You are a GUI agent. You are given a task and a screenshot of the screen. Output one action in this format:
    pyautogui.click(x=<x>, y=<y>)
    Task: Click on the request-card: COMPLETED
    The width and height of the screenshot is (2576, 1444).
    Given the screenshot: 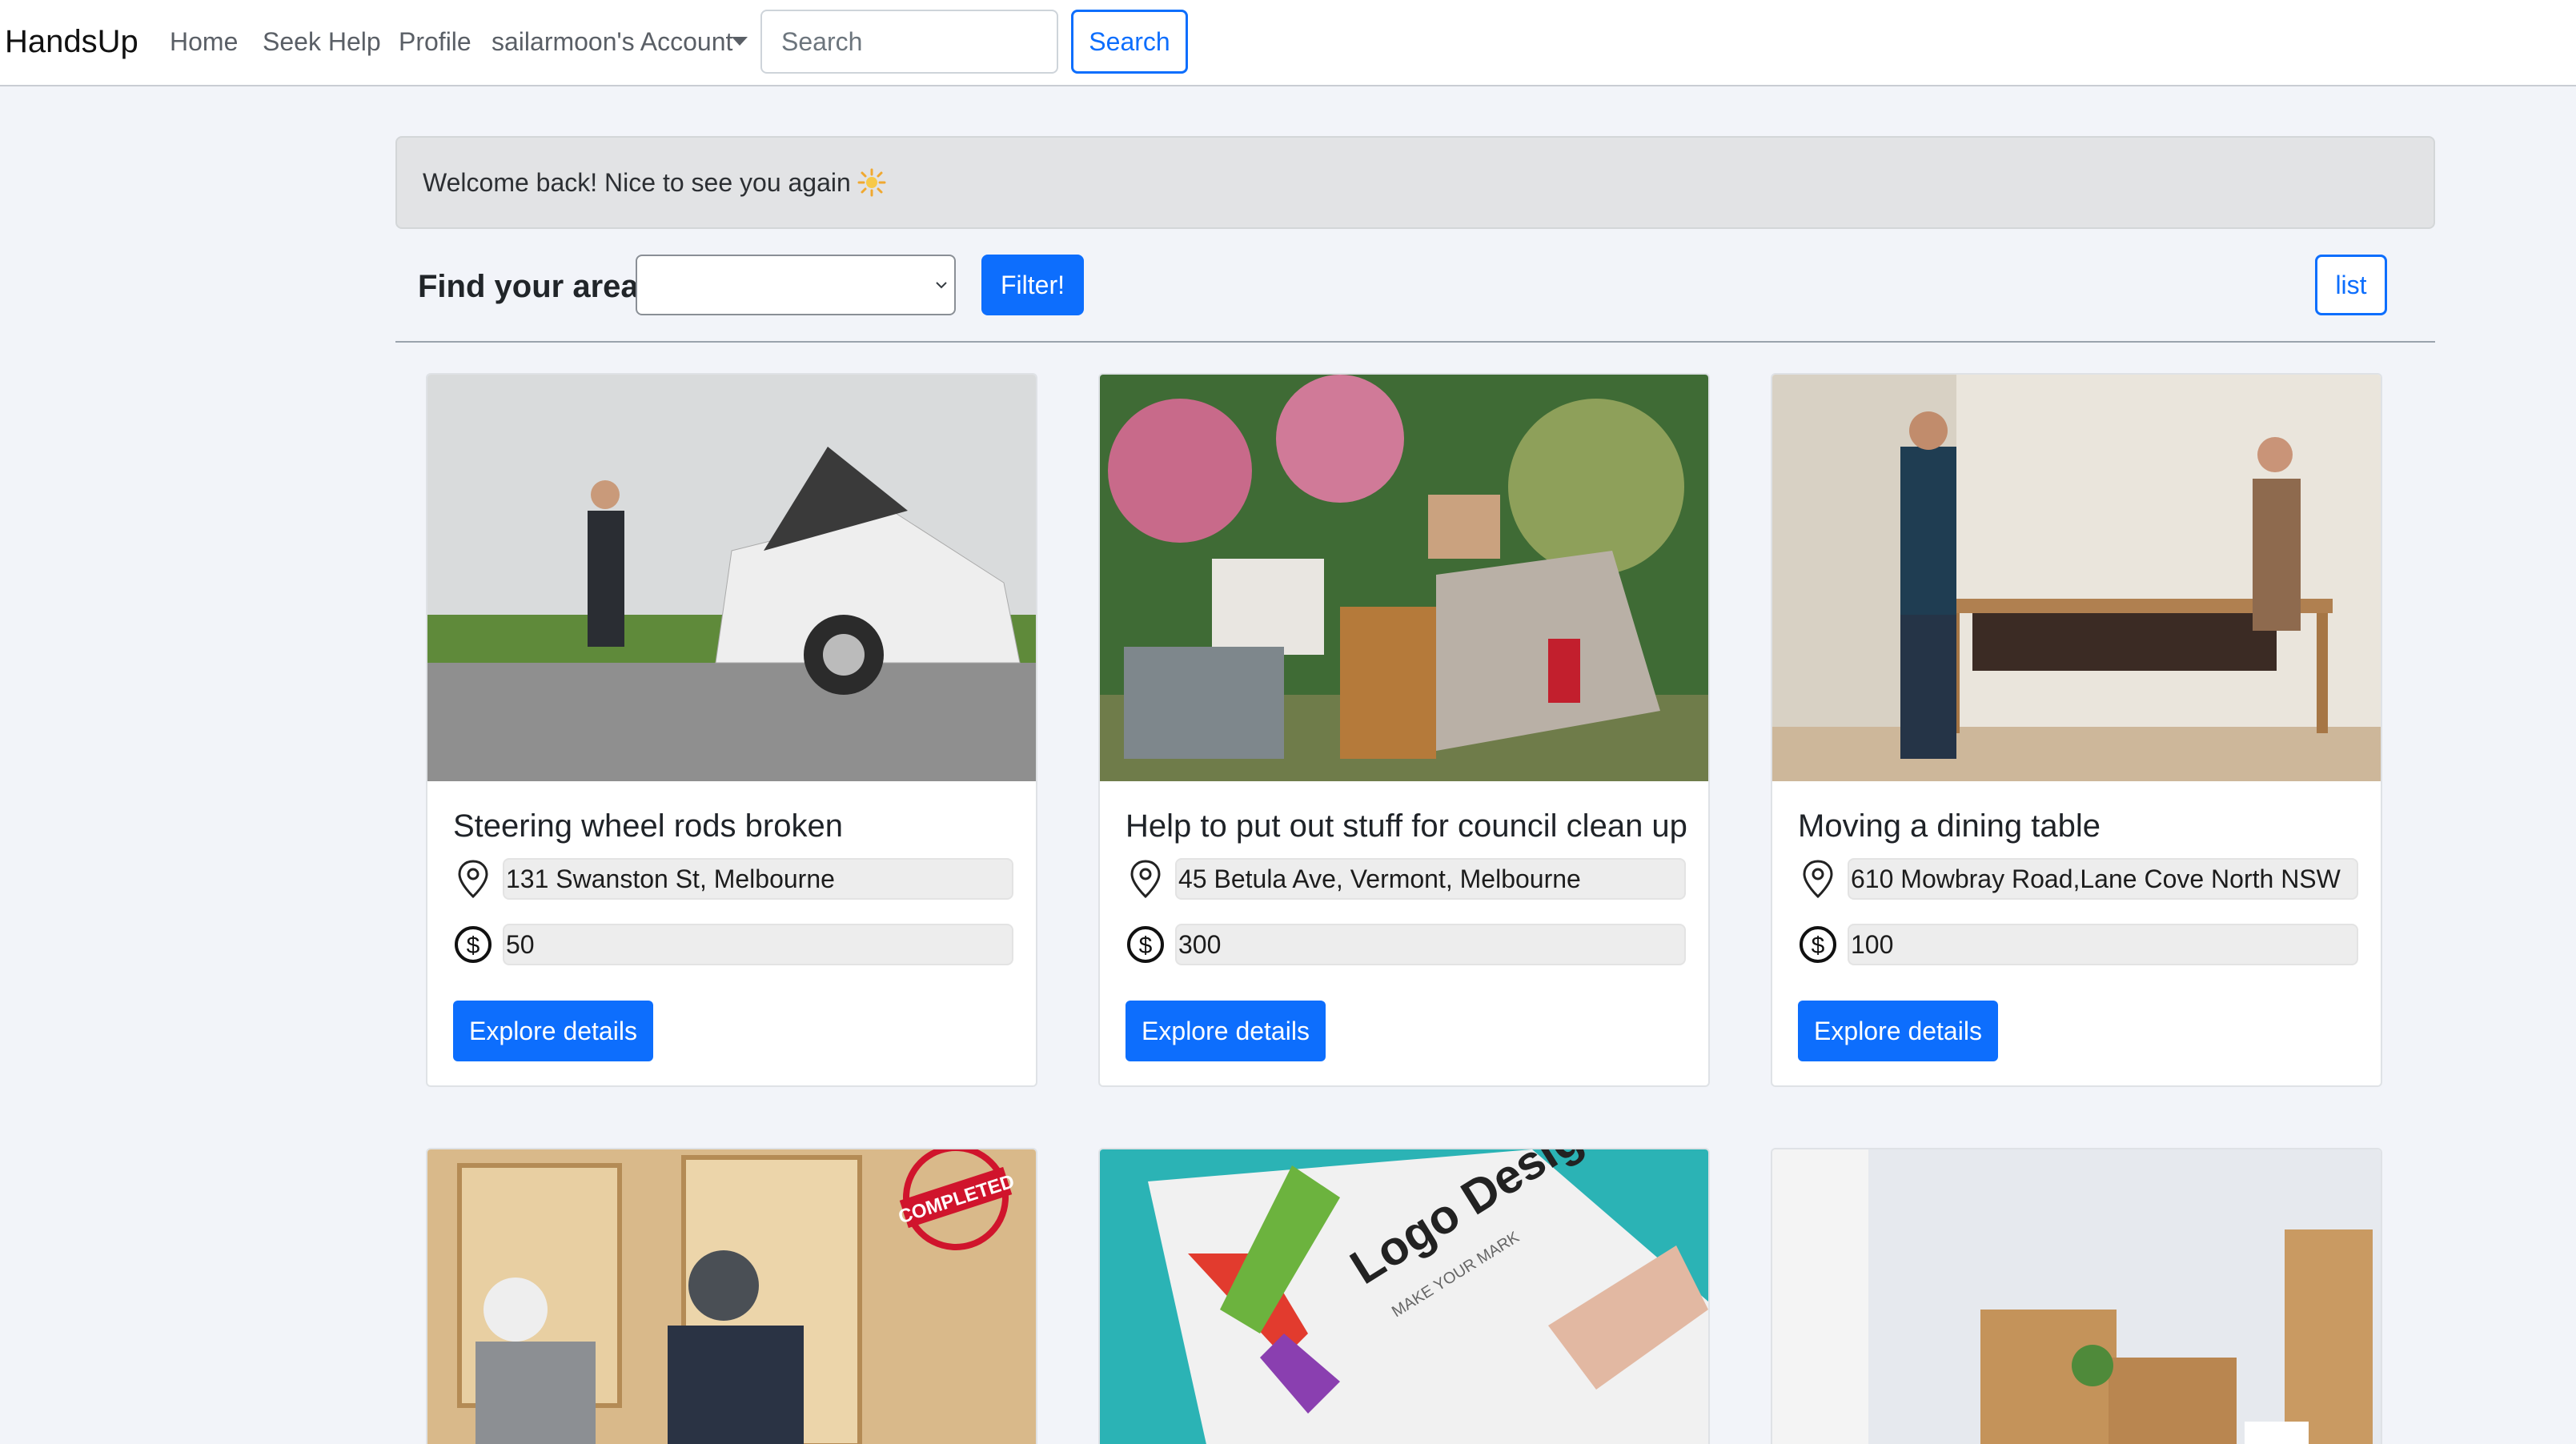 What is the action you would take?
    pyautogui.click(x=732, y=1296)
    